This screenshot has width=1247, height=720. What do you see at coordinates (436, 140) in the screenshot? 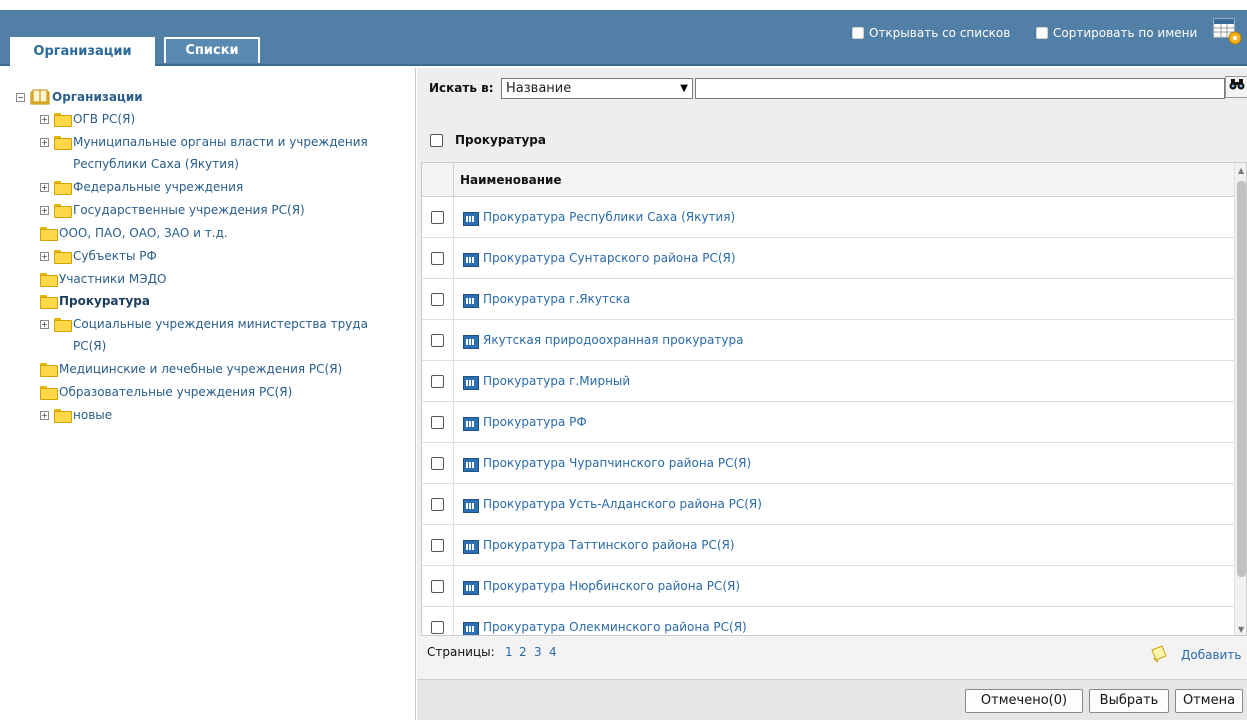
I see `group-select-all-checkbox` at bounding box center [436, 140].